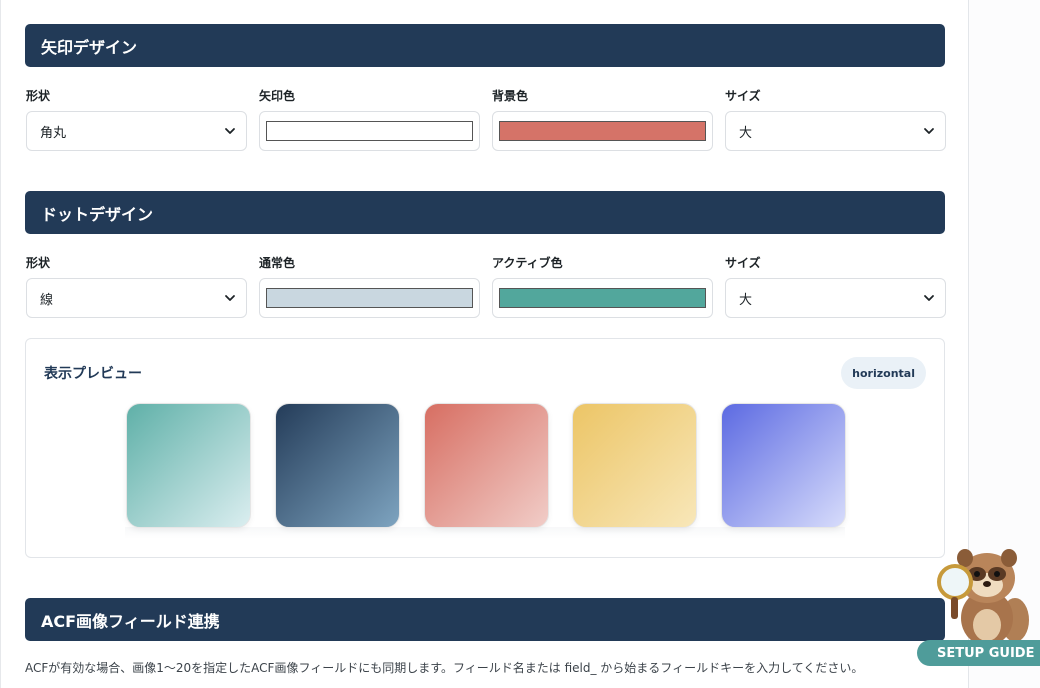 This screenshot has width=1040, height=688. Describe the element at coordinates (486, 465) in the screenshot. I see `preview-slide-coral` at that location.